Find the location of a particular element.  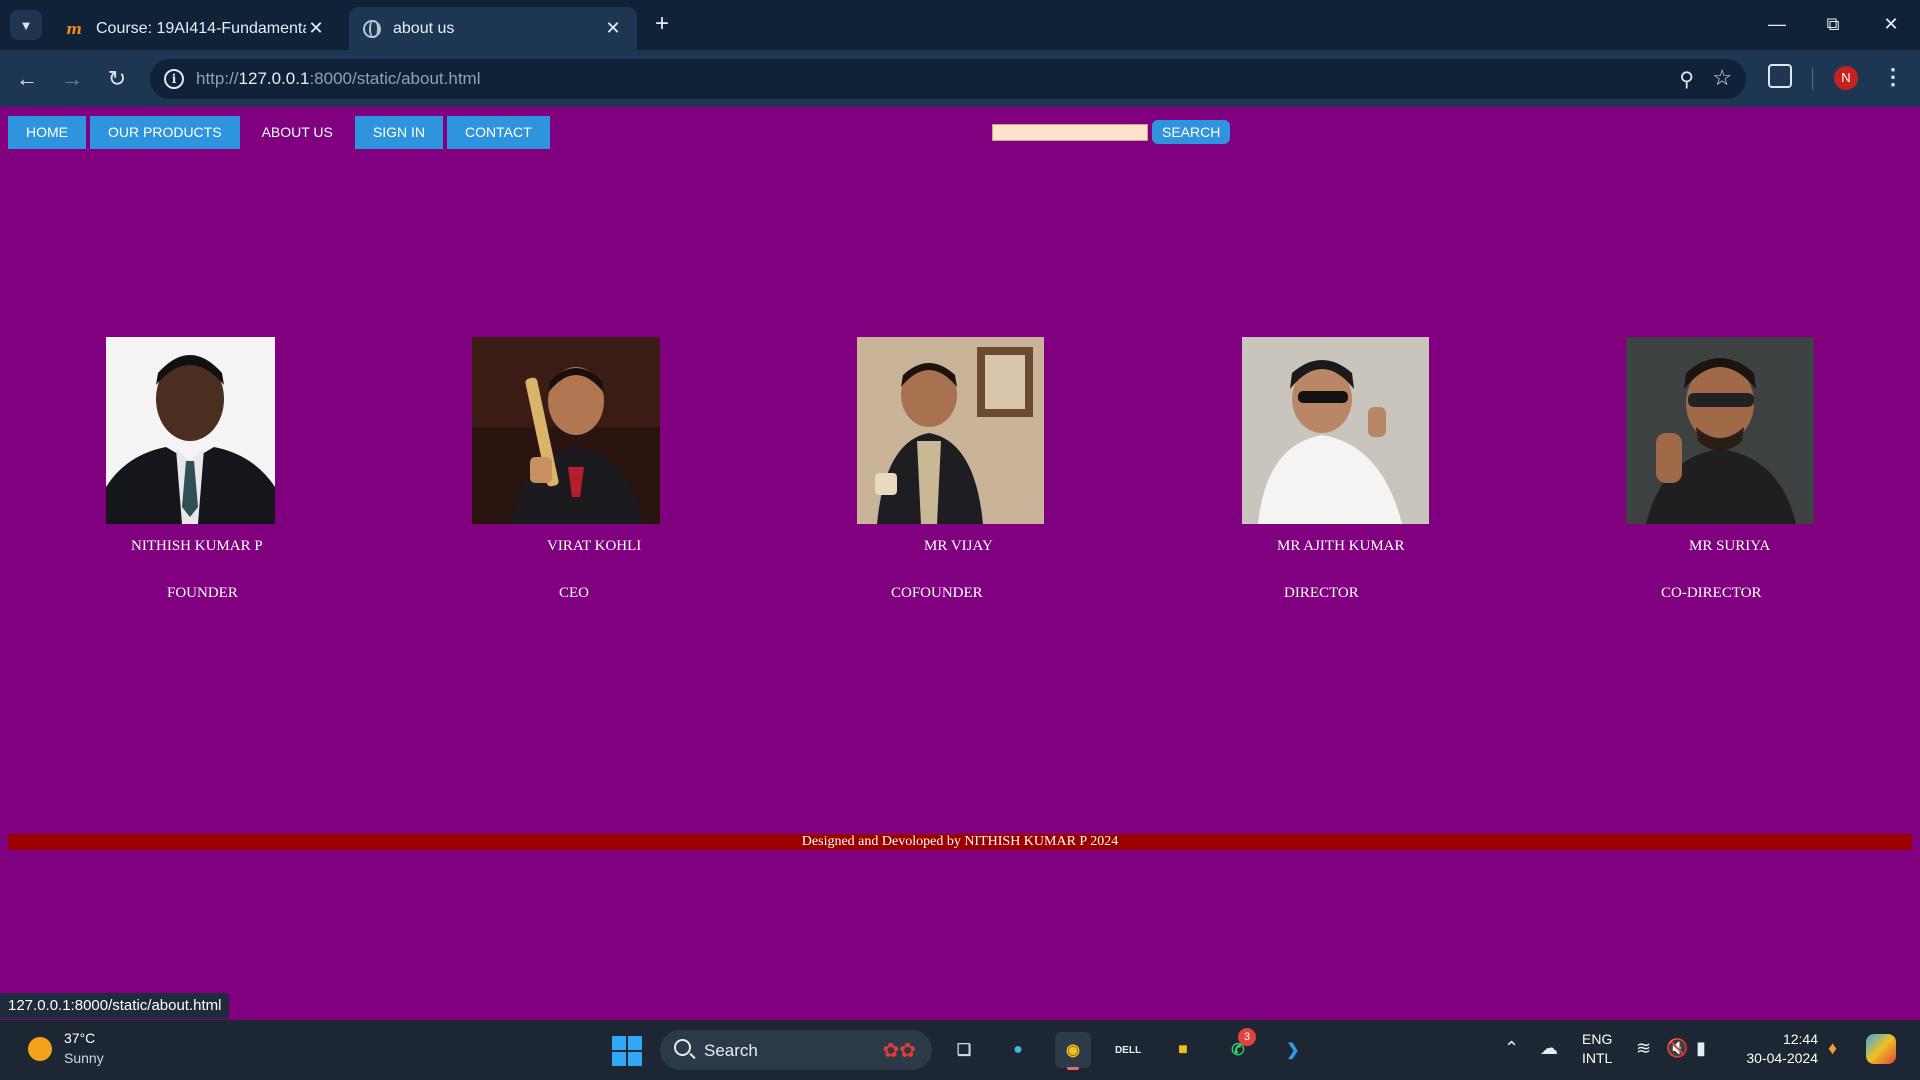

search-input is located at coordinates (1070, 132).